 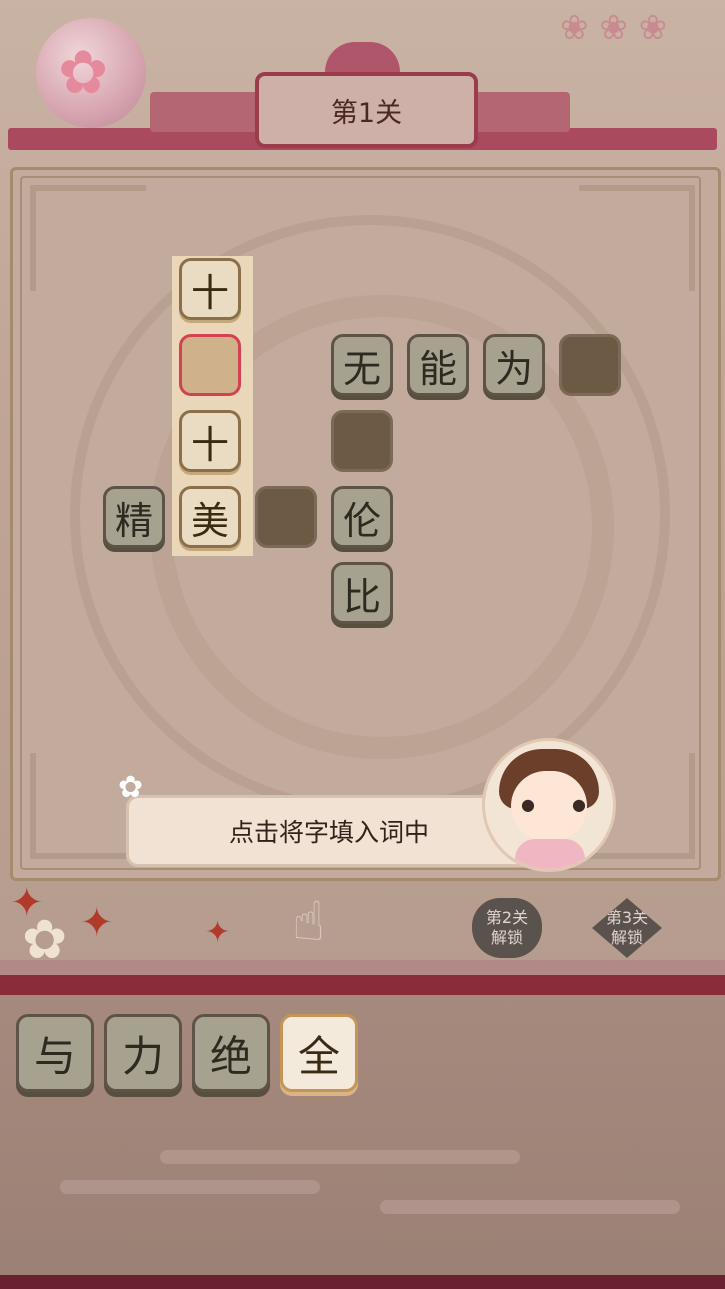 I want to click on grid-tile: 为, so click(x=514, y=365).